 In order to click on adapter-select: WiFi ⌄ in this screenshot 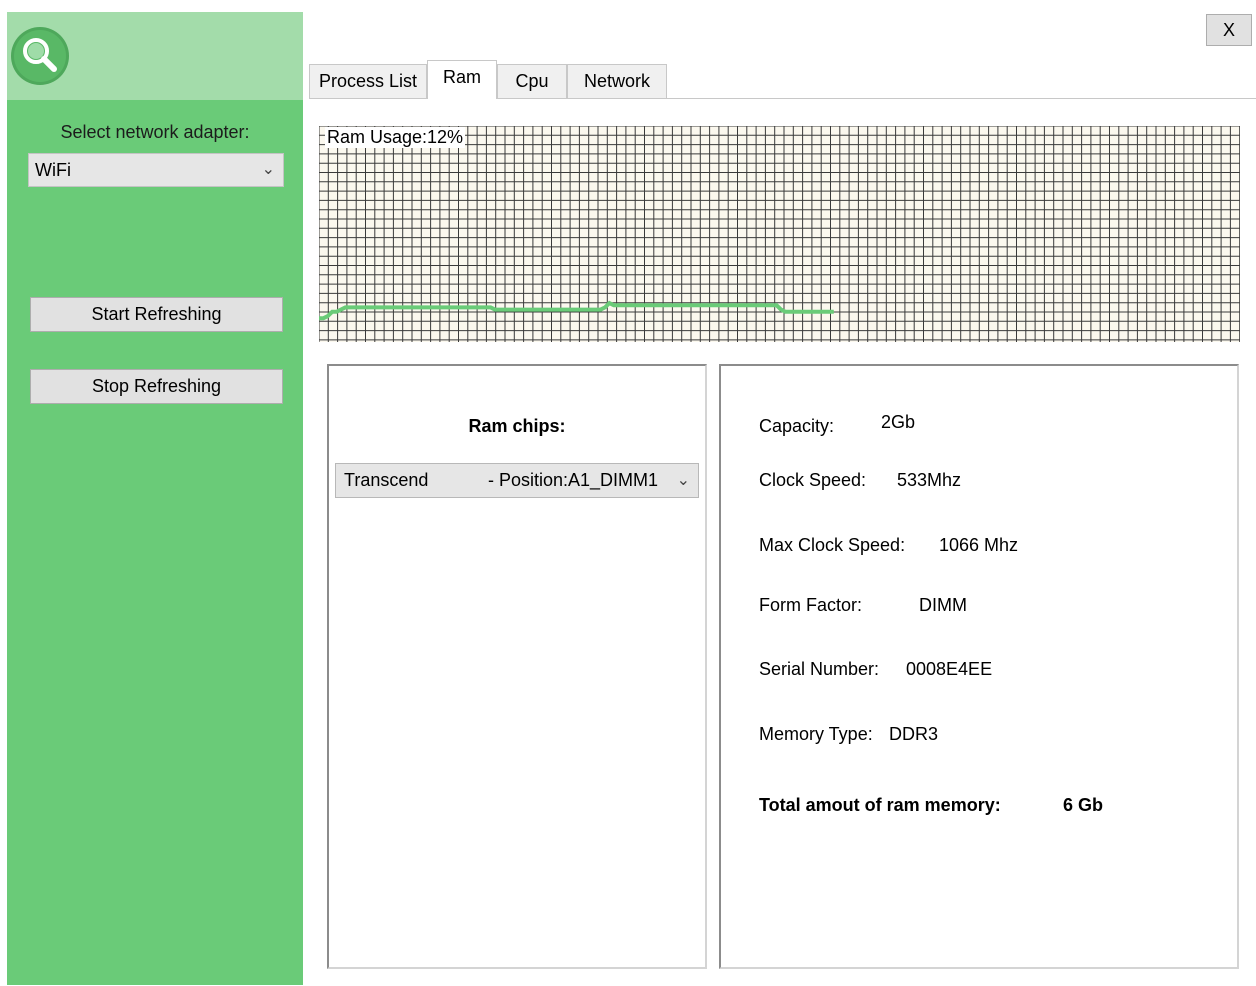, I will do `click(156, 170)`.